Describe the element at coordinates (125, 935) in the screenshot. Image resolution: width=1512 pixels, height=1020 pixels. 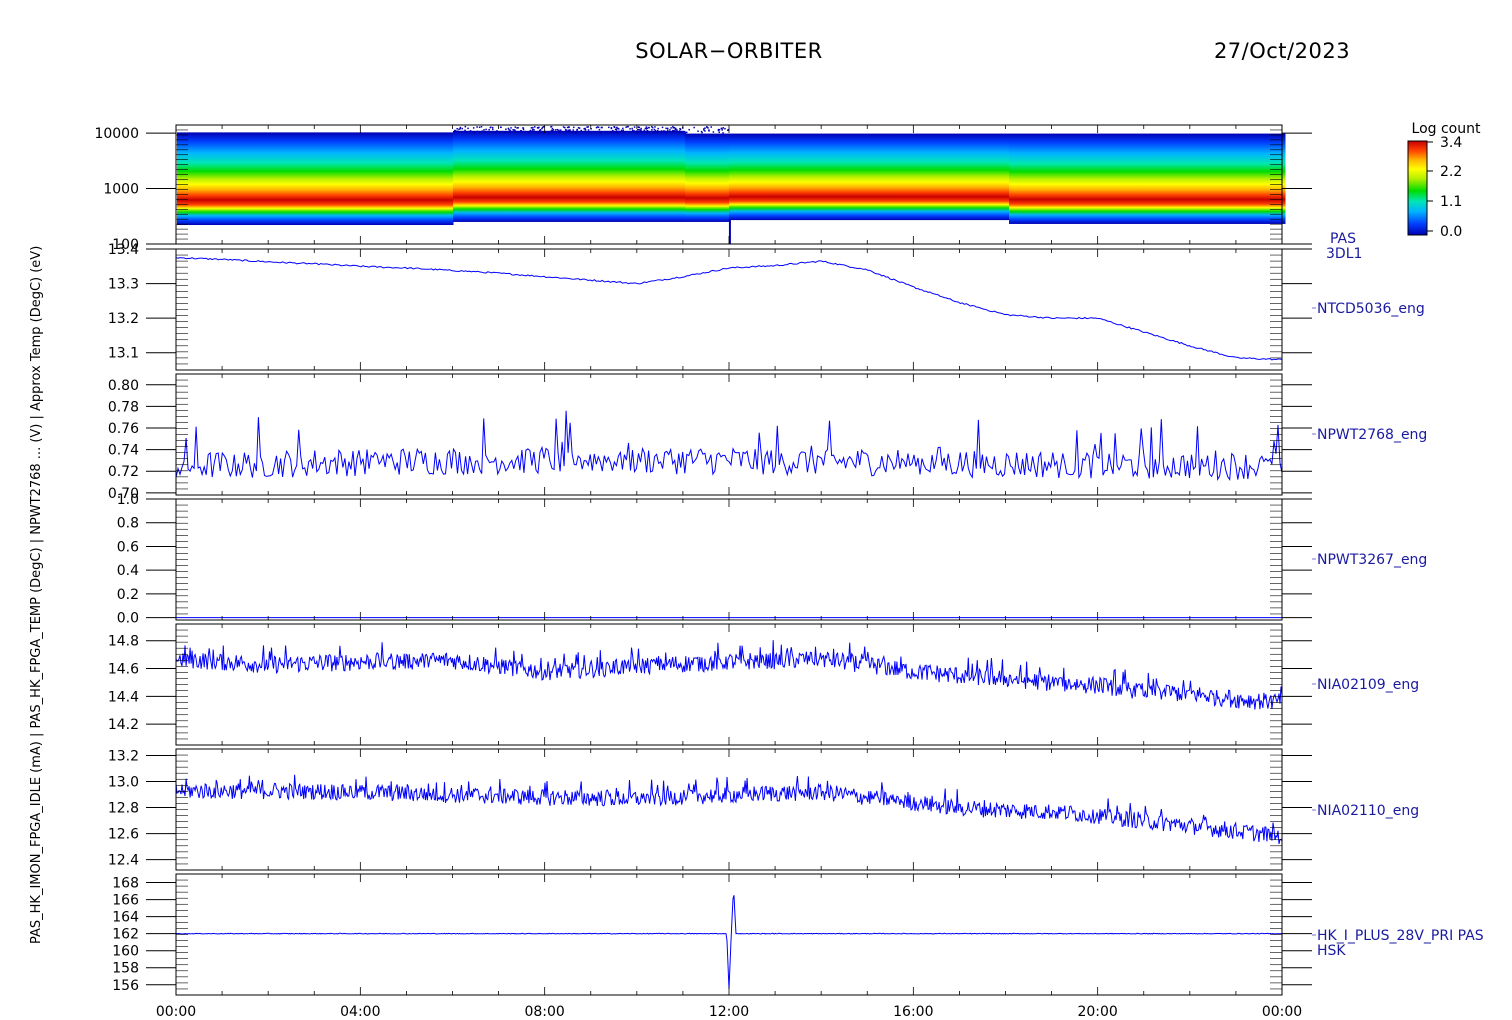
I see `y-tick-label: 162` at that location.